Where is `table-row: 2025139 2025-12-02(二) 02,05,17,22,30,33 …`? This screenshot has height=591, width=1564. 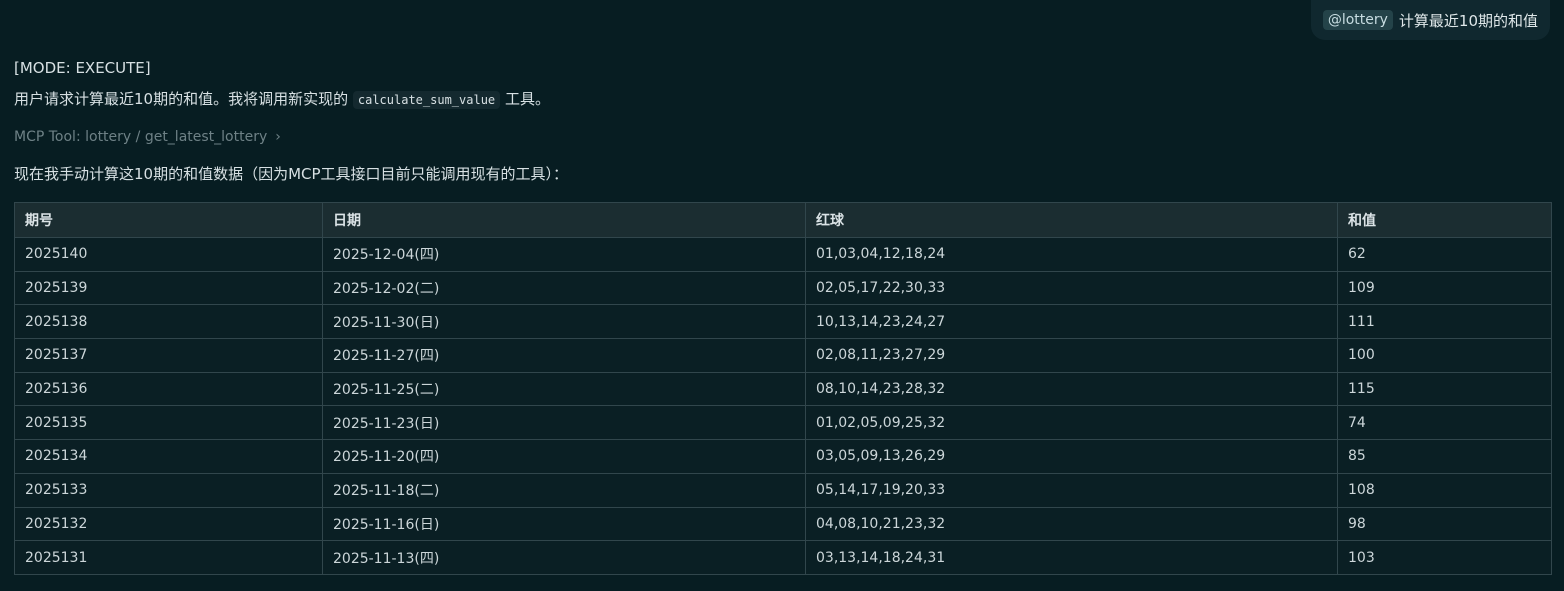
table-row: 2025139 2025-12-02(二) 02,05,17,22,30,33 … is located at coordinates (783, 288).